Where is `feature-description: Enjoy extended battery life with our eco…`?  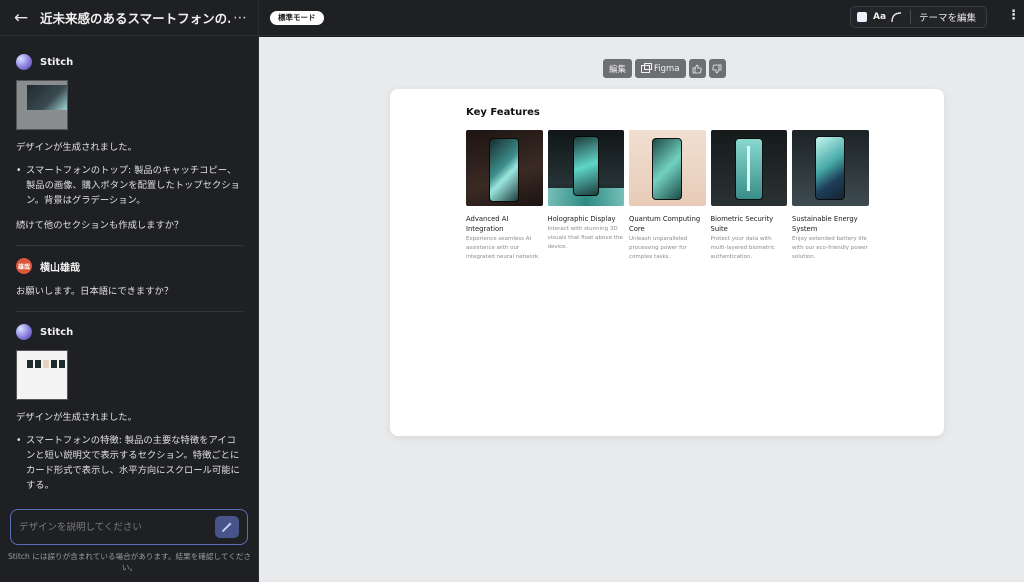 feature-description: Enjoy extended battery life with our eco… is located at coordinates (830, 248).